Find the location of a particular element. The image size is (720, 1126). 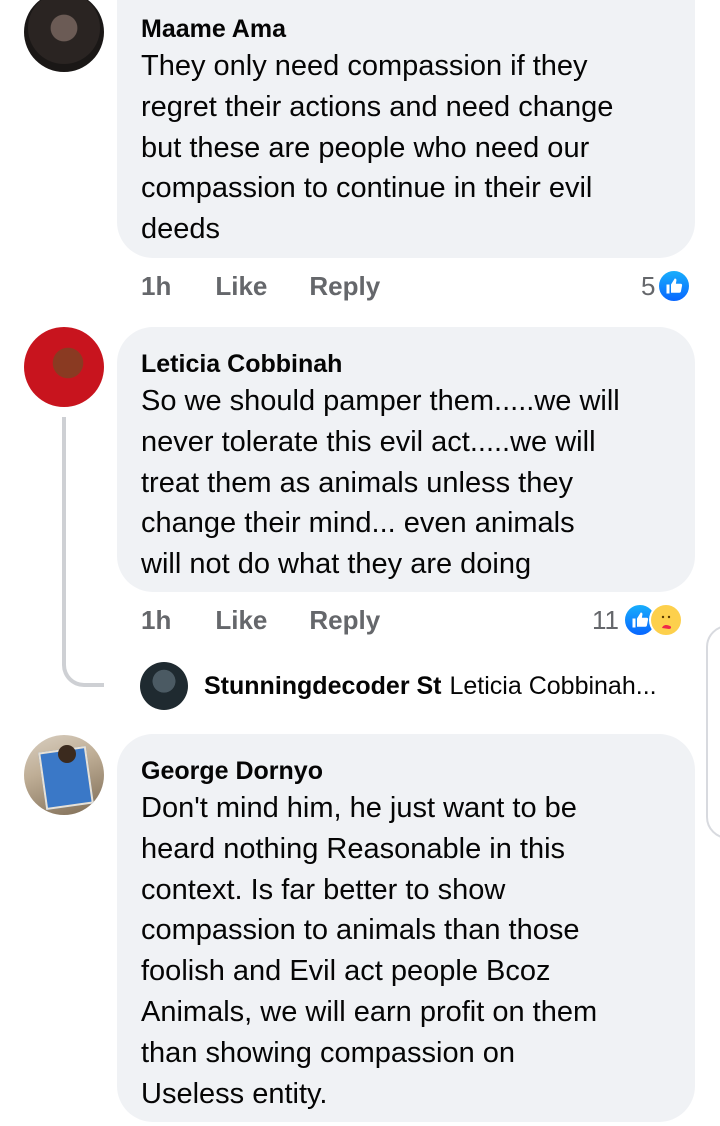

comment-author: George Dornyo is located at coordinates (406, 771).